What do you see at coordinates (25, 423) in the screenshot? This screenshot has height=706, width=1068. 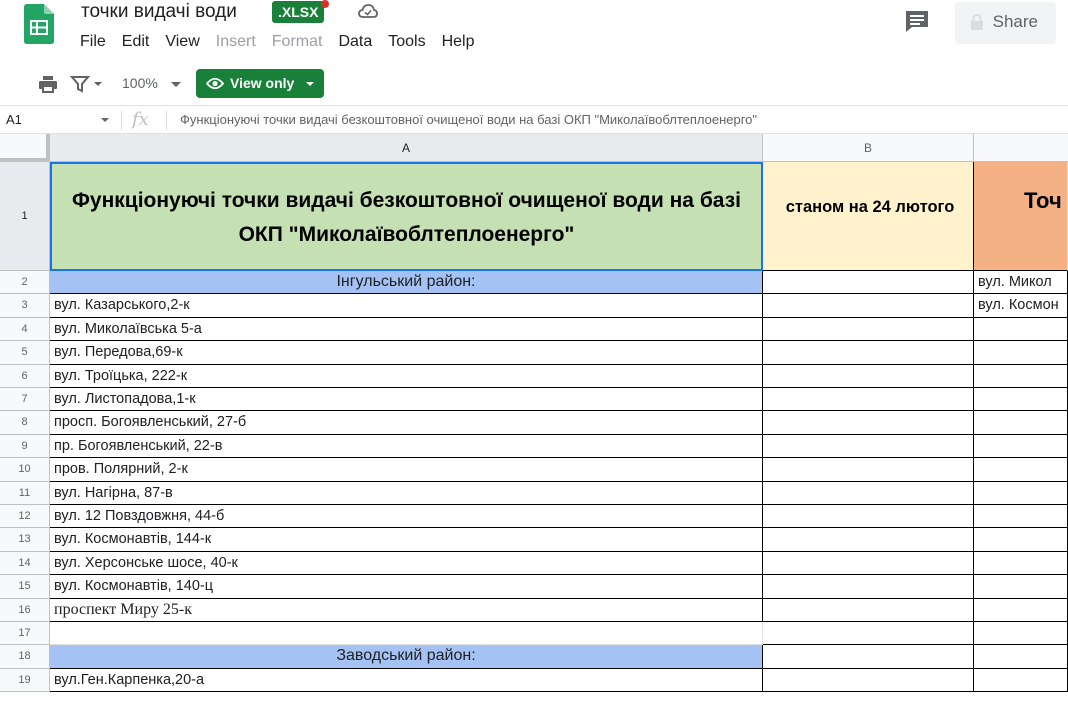 I see `row-header: 8` at bounding box center [25, 423].